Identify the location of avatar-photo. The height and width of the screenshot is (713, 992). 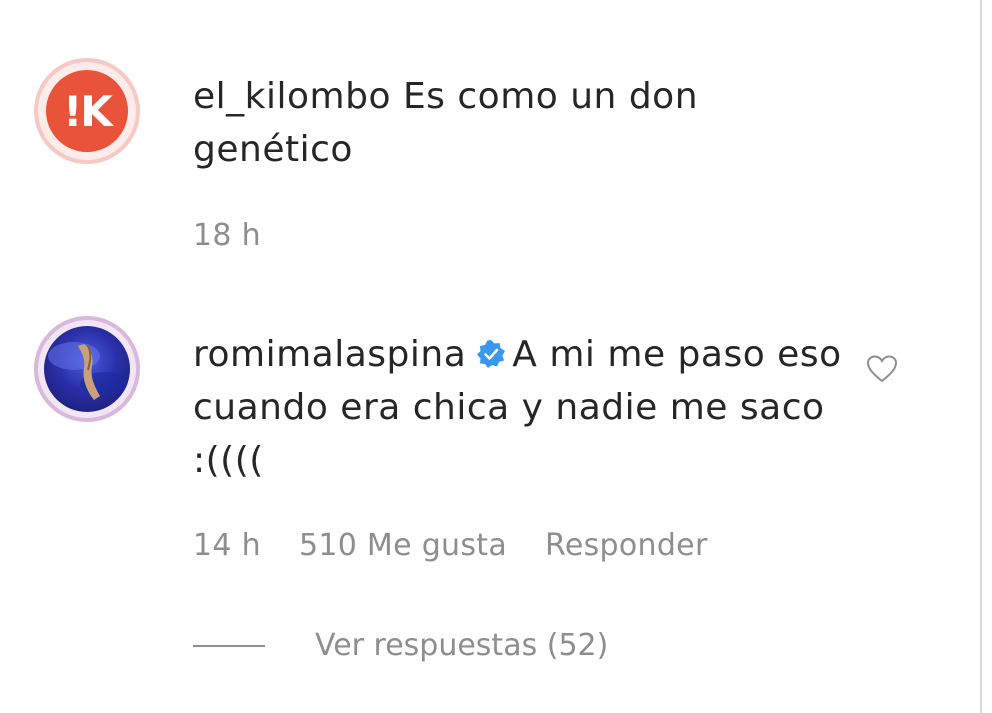
(87, 369).